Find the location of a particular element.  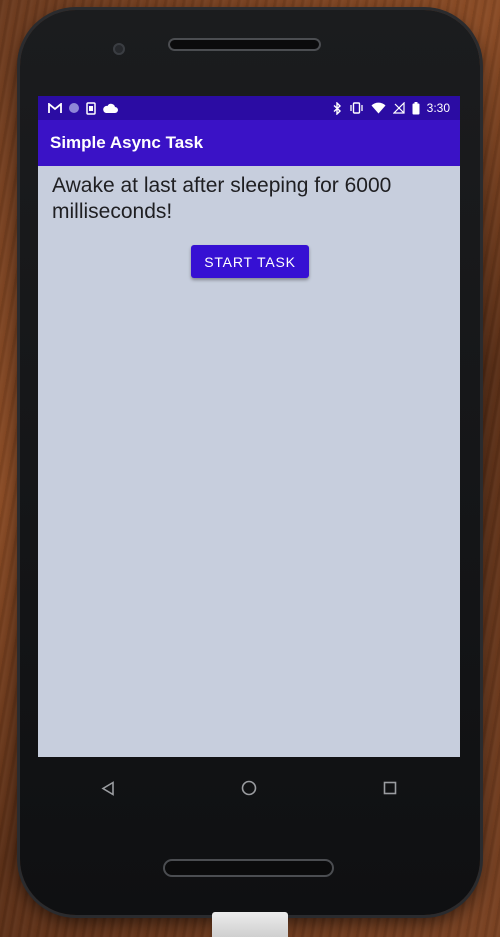

app-title: Simple Async Task is located at coordinates (127, 142).